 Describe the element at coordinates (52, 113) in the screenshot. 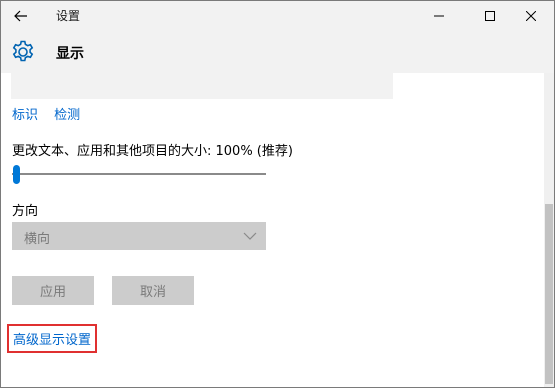

I see `display-links: 标识 检测` at that location.